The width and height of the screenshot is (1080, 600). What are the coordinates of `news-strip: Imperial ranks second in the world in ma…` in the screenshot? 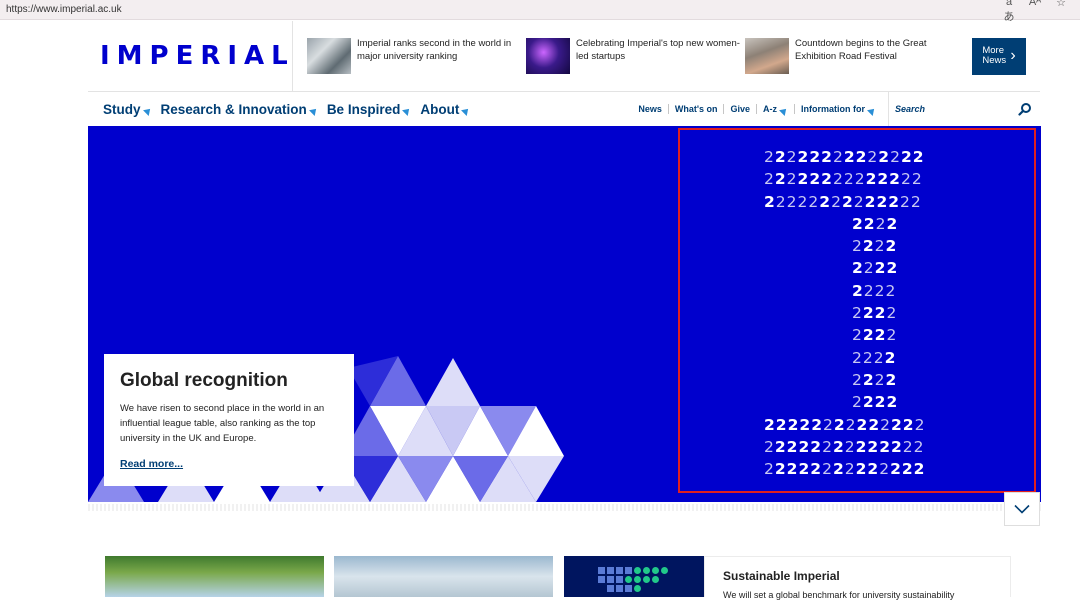 It's located at (659, 56).